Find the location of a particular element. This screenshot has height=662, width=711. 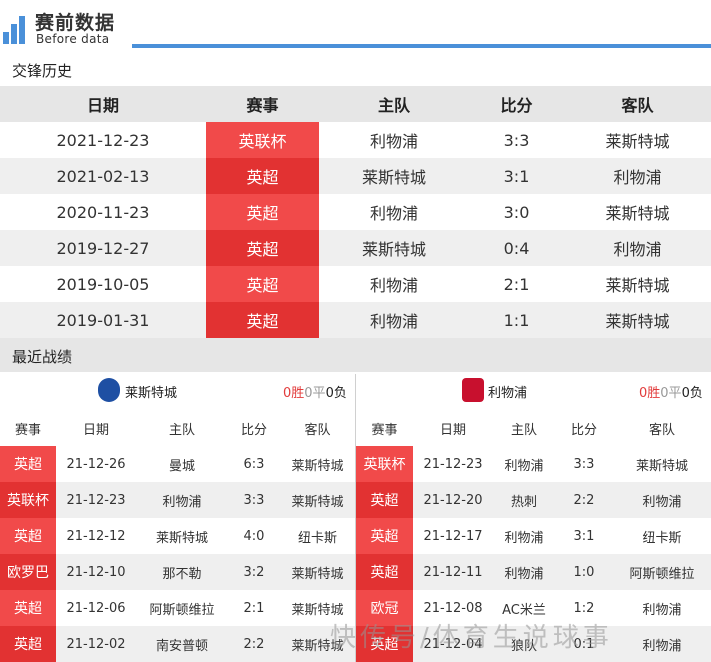

h2h-header-row: 日期 赛事 主队 比分 客队 is located at coordinates (355, 104).